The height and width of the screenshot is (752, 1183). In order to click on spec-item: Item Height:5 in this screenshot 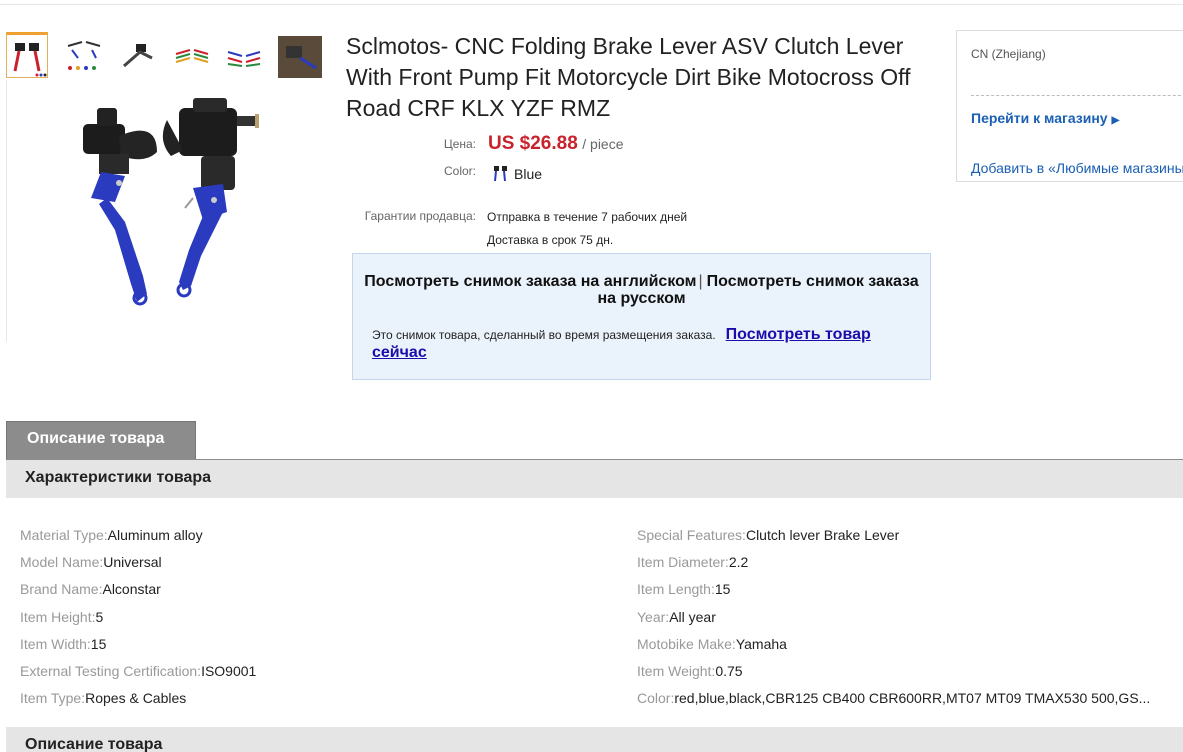, I will do `click(62, 617)`.